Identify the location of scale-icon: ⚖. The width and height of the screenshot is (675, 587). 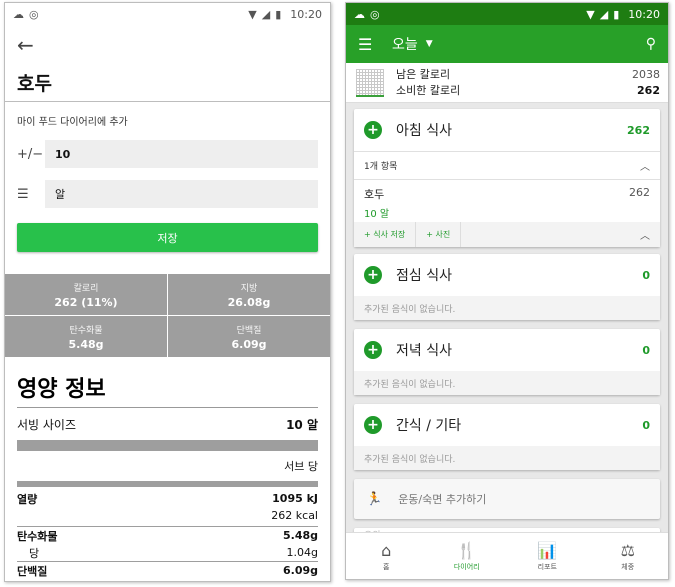
(627, 550).